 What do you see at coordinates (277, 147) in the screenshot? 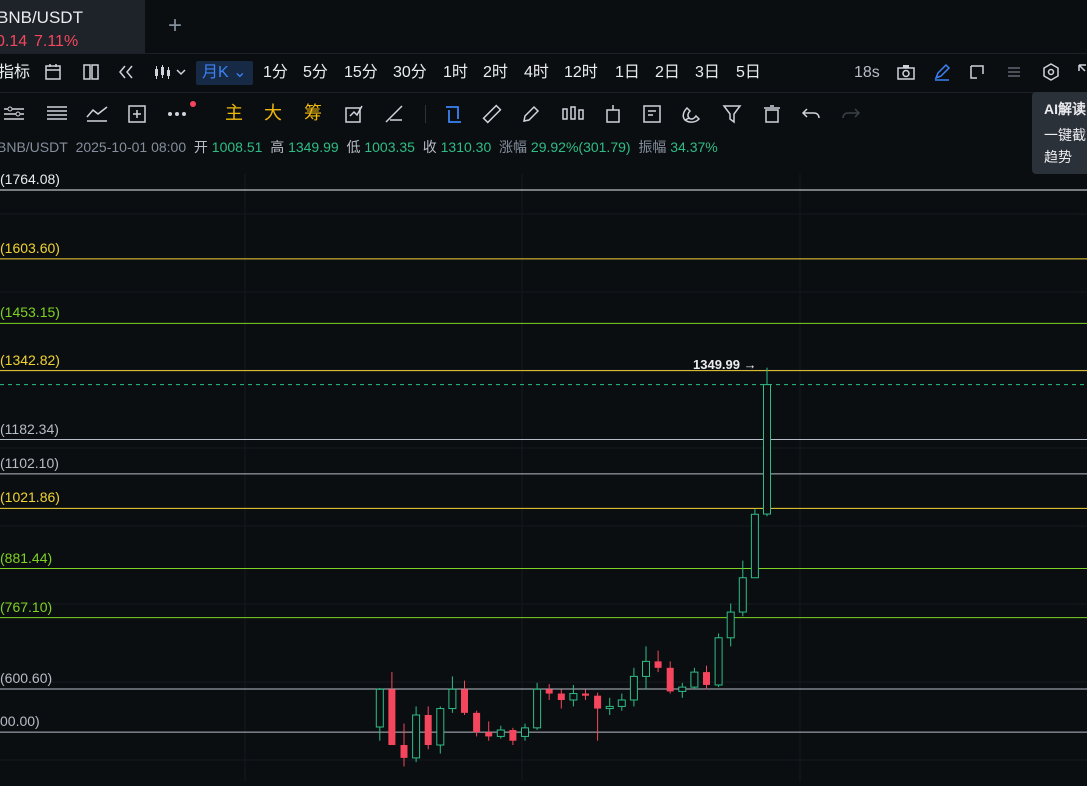
I see `info-high-label: 高` at bounding box center [277, 147].